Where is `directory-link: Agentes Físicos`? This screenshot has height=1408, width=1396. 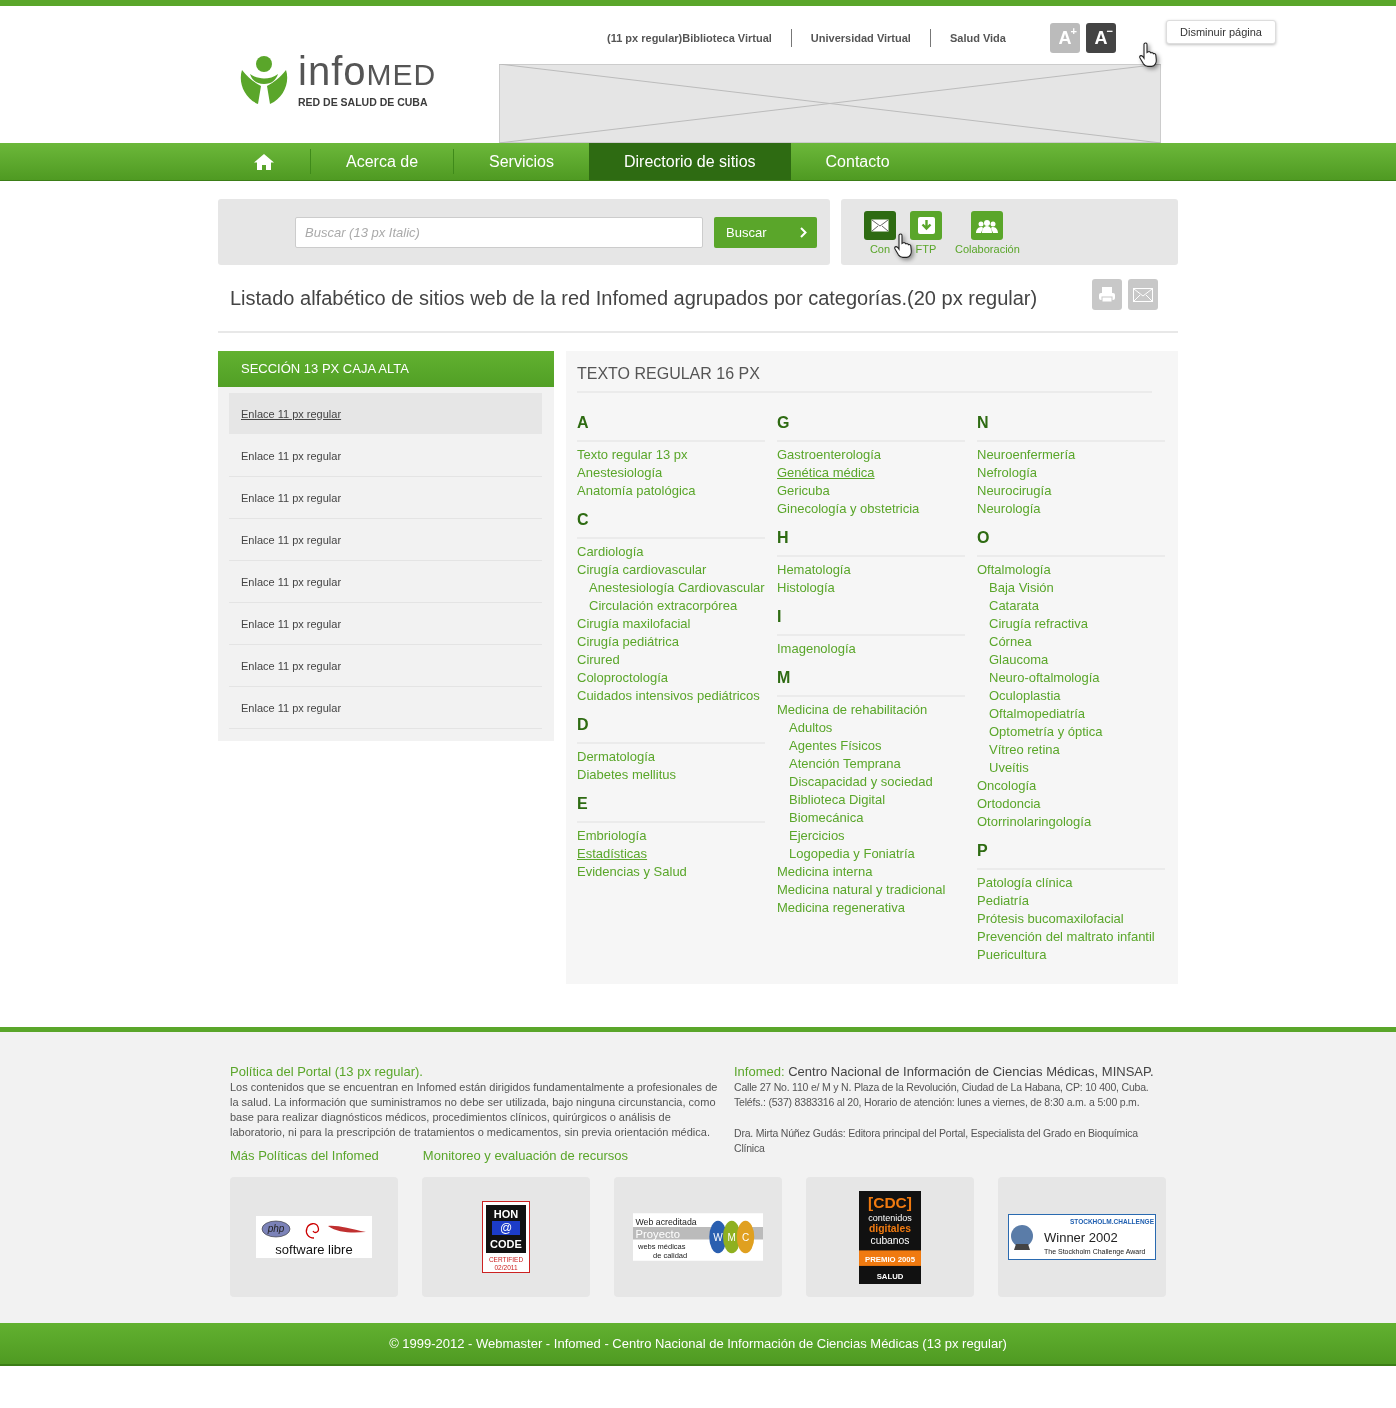
directory-link: Agentes Físicos is located at coordinates (871, 746).